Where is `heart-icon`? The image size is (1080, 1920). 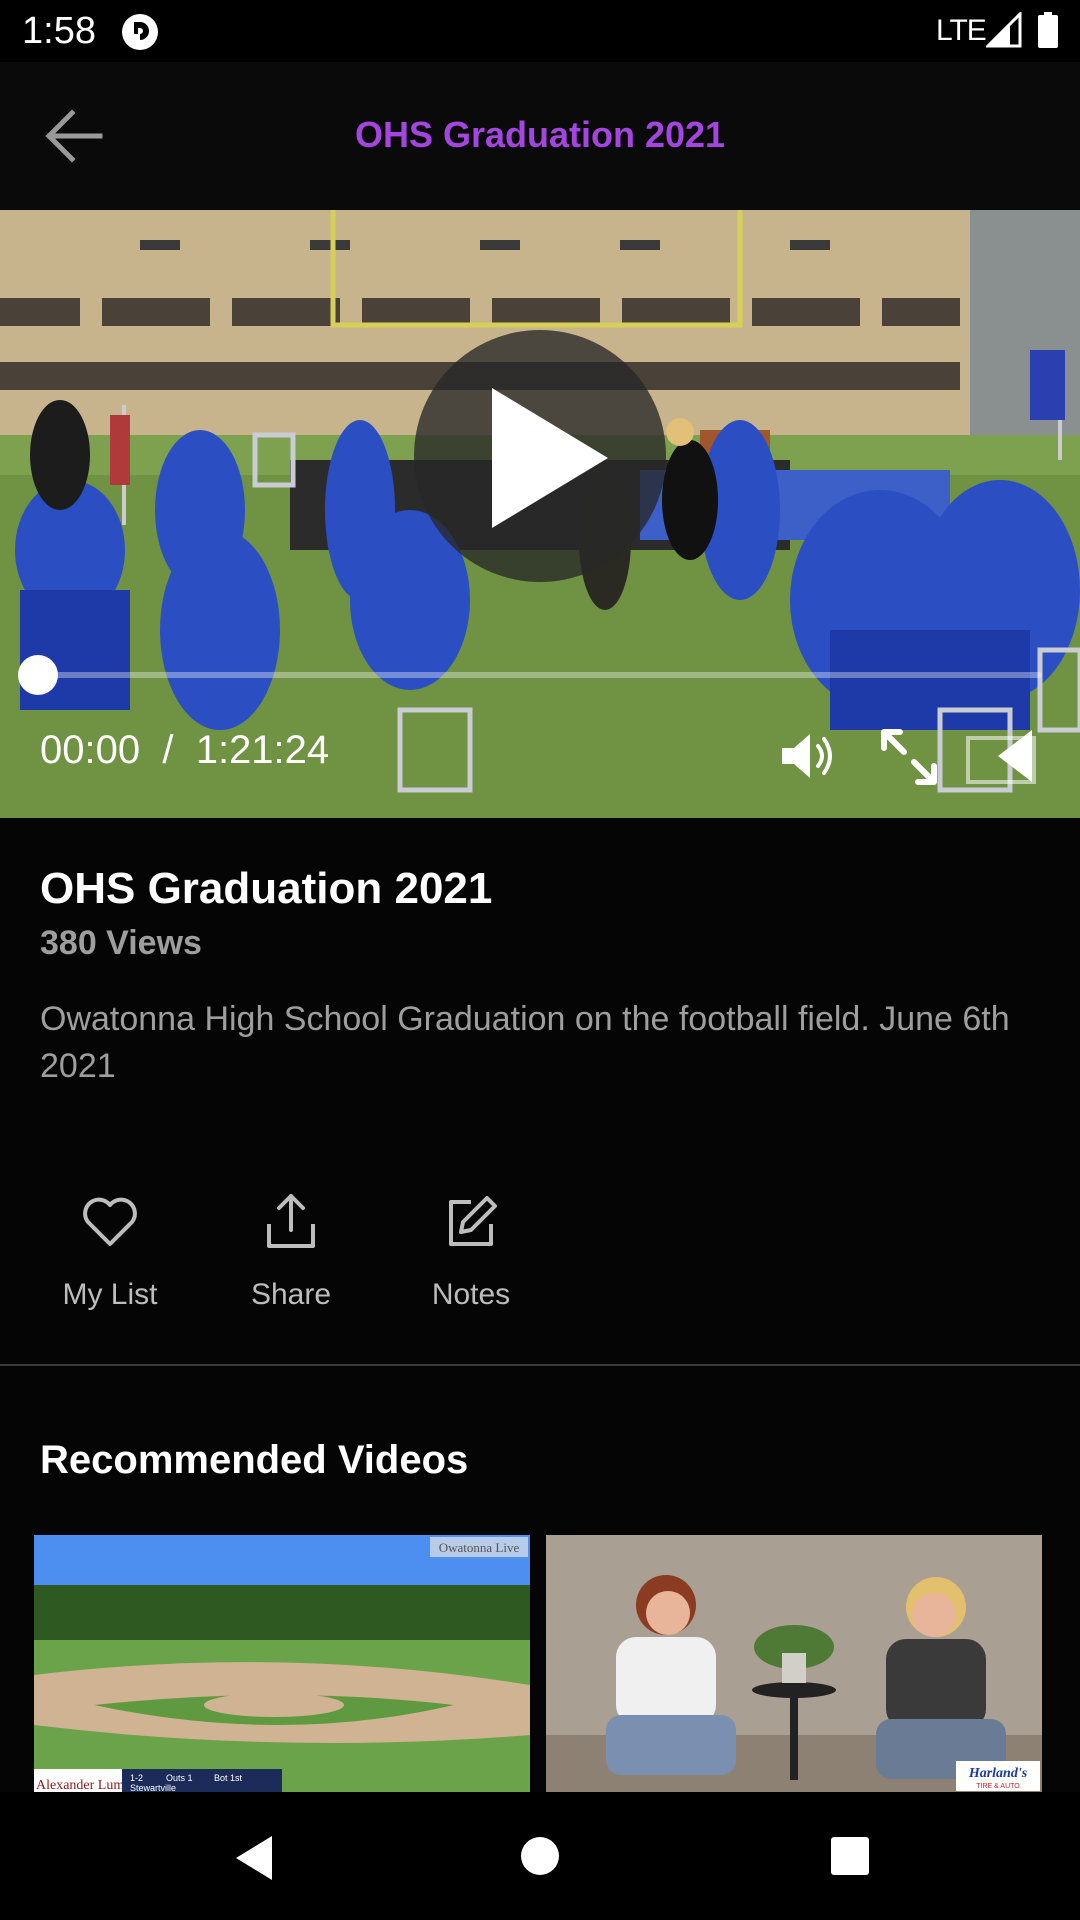
heart-icon is located at coordinates (110, 1221).